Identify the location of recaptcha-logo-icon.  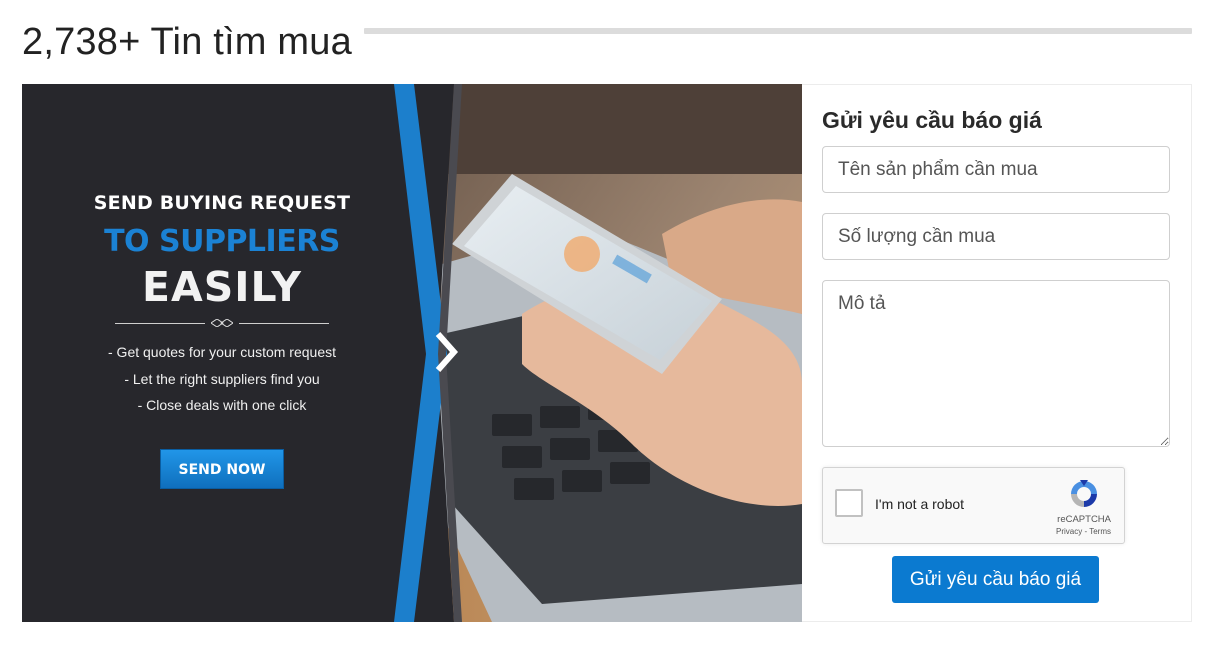
(1084, 493).